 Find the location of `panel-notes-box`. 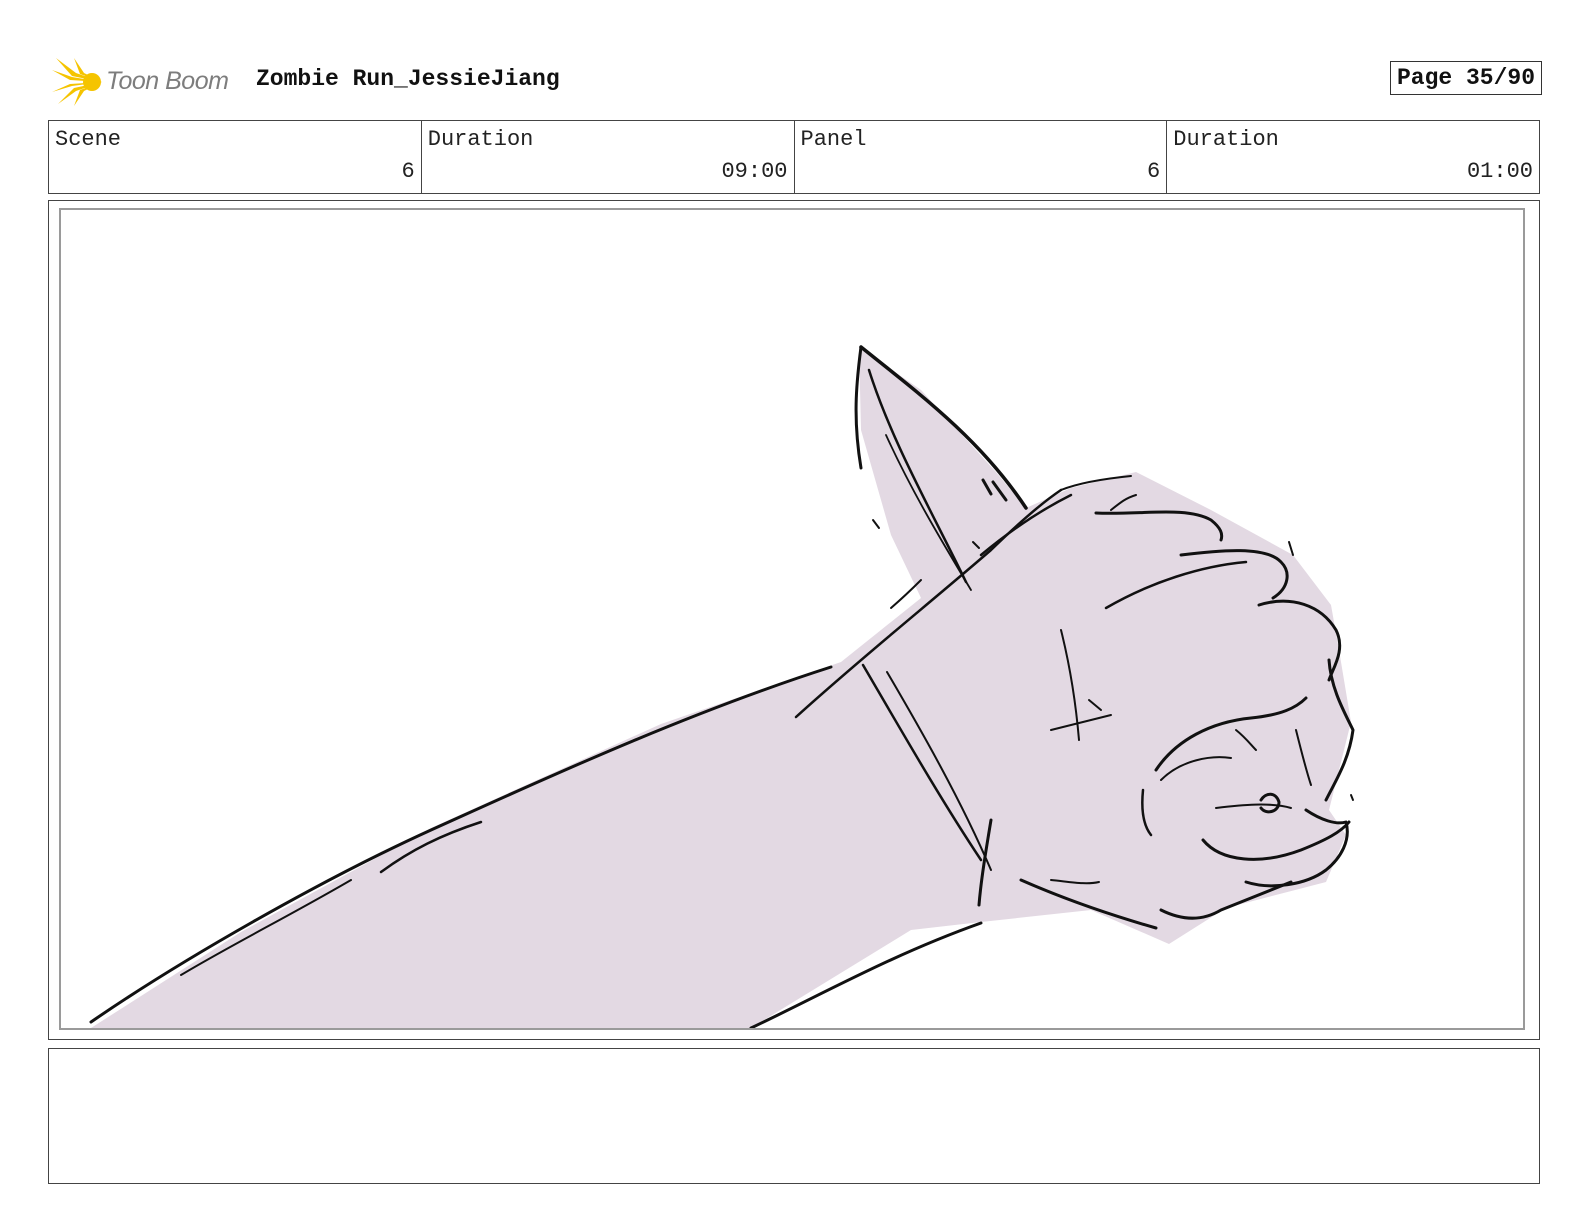

panel-notes-box is located at coordinates (794, 1116).